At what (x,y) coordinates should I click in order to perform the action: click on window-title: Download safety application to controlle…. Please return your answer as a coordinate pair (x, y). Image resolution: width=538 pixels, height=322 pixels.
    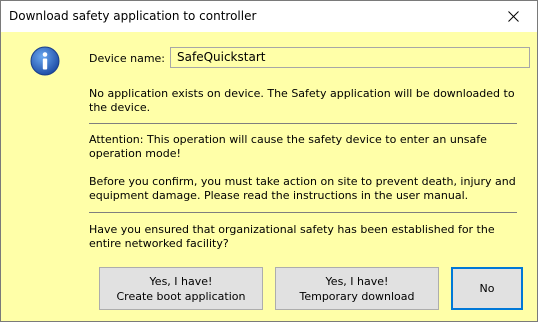
    Looking at the image, I should click on (133, 16).